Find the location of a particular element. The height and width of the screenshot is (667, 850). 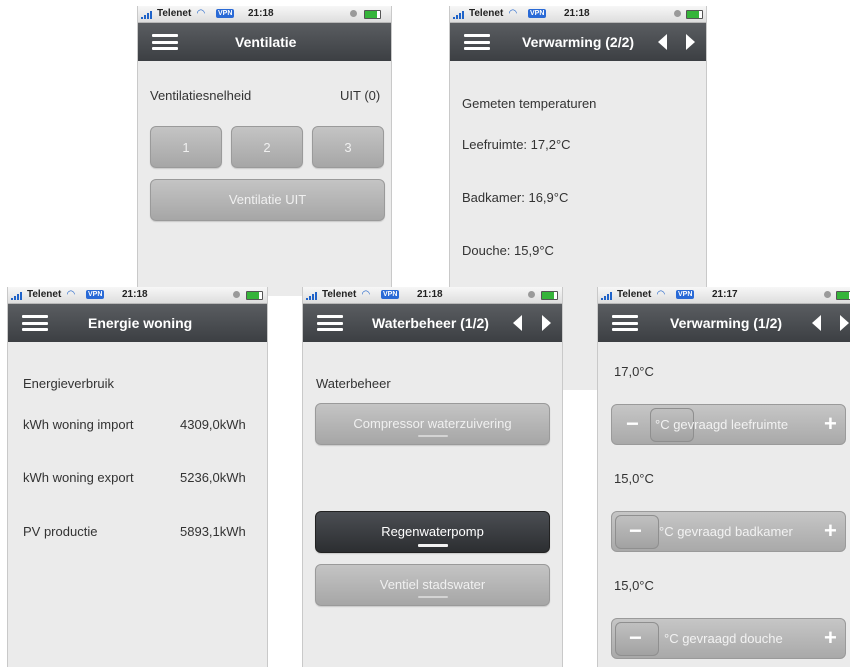

page-title: Verwarming (2/2) is located at coordinates (578, 42).